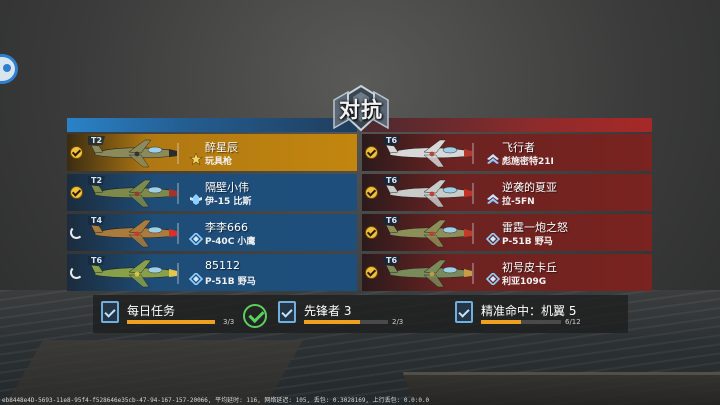 This screenshot has height=405, width=720. I want to click on player-name: 醉星辰, so click(221, 147).